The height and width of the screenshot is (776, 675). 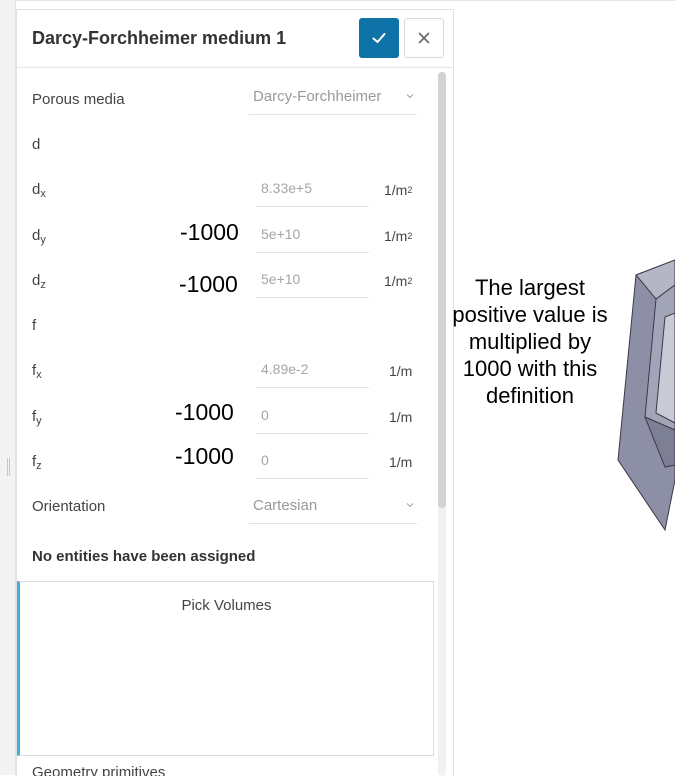 What do you see at coordinates (333, 507) in the screenshot?
I see `orientation-select: Cartesian` at bounding box center [333, 507].